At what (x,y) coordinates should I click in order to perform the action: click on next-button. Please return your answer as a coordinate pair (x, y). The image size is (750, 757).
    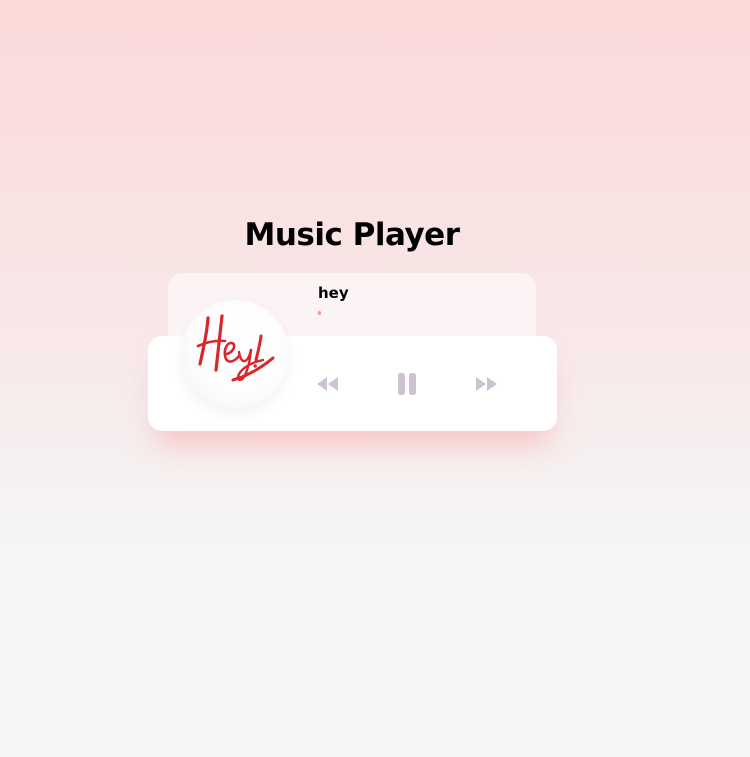
    Looking at the image, I should click on (486, 384).